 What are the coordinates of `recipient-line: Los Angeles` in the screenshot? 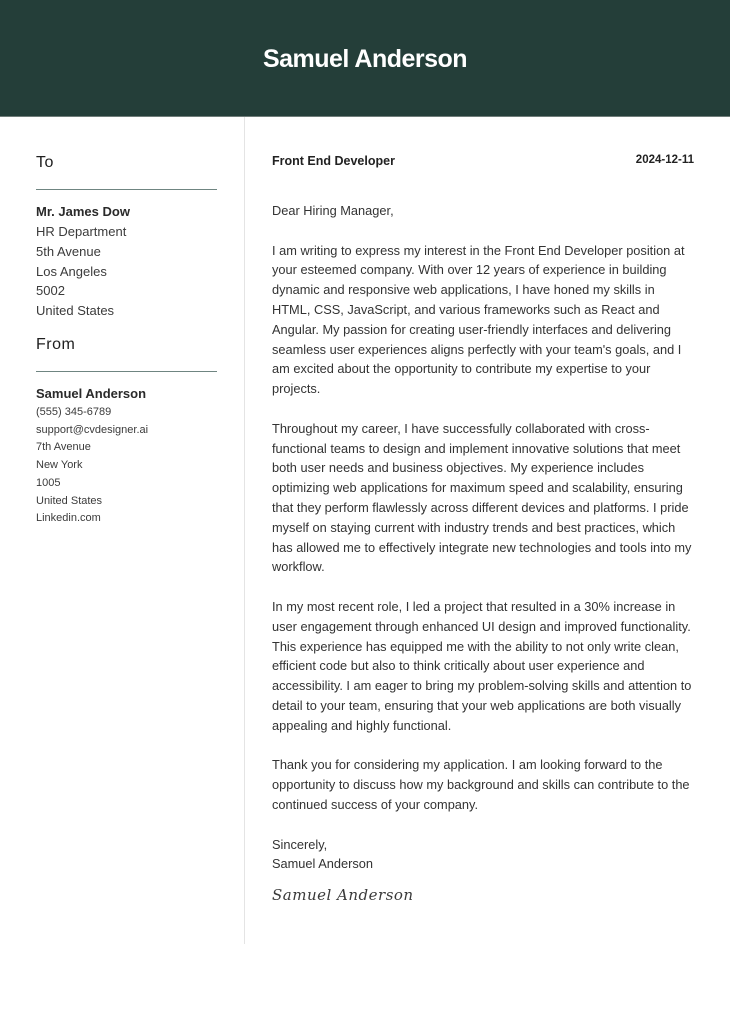 It's located at (71, 271).